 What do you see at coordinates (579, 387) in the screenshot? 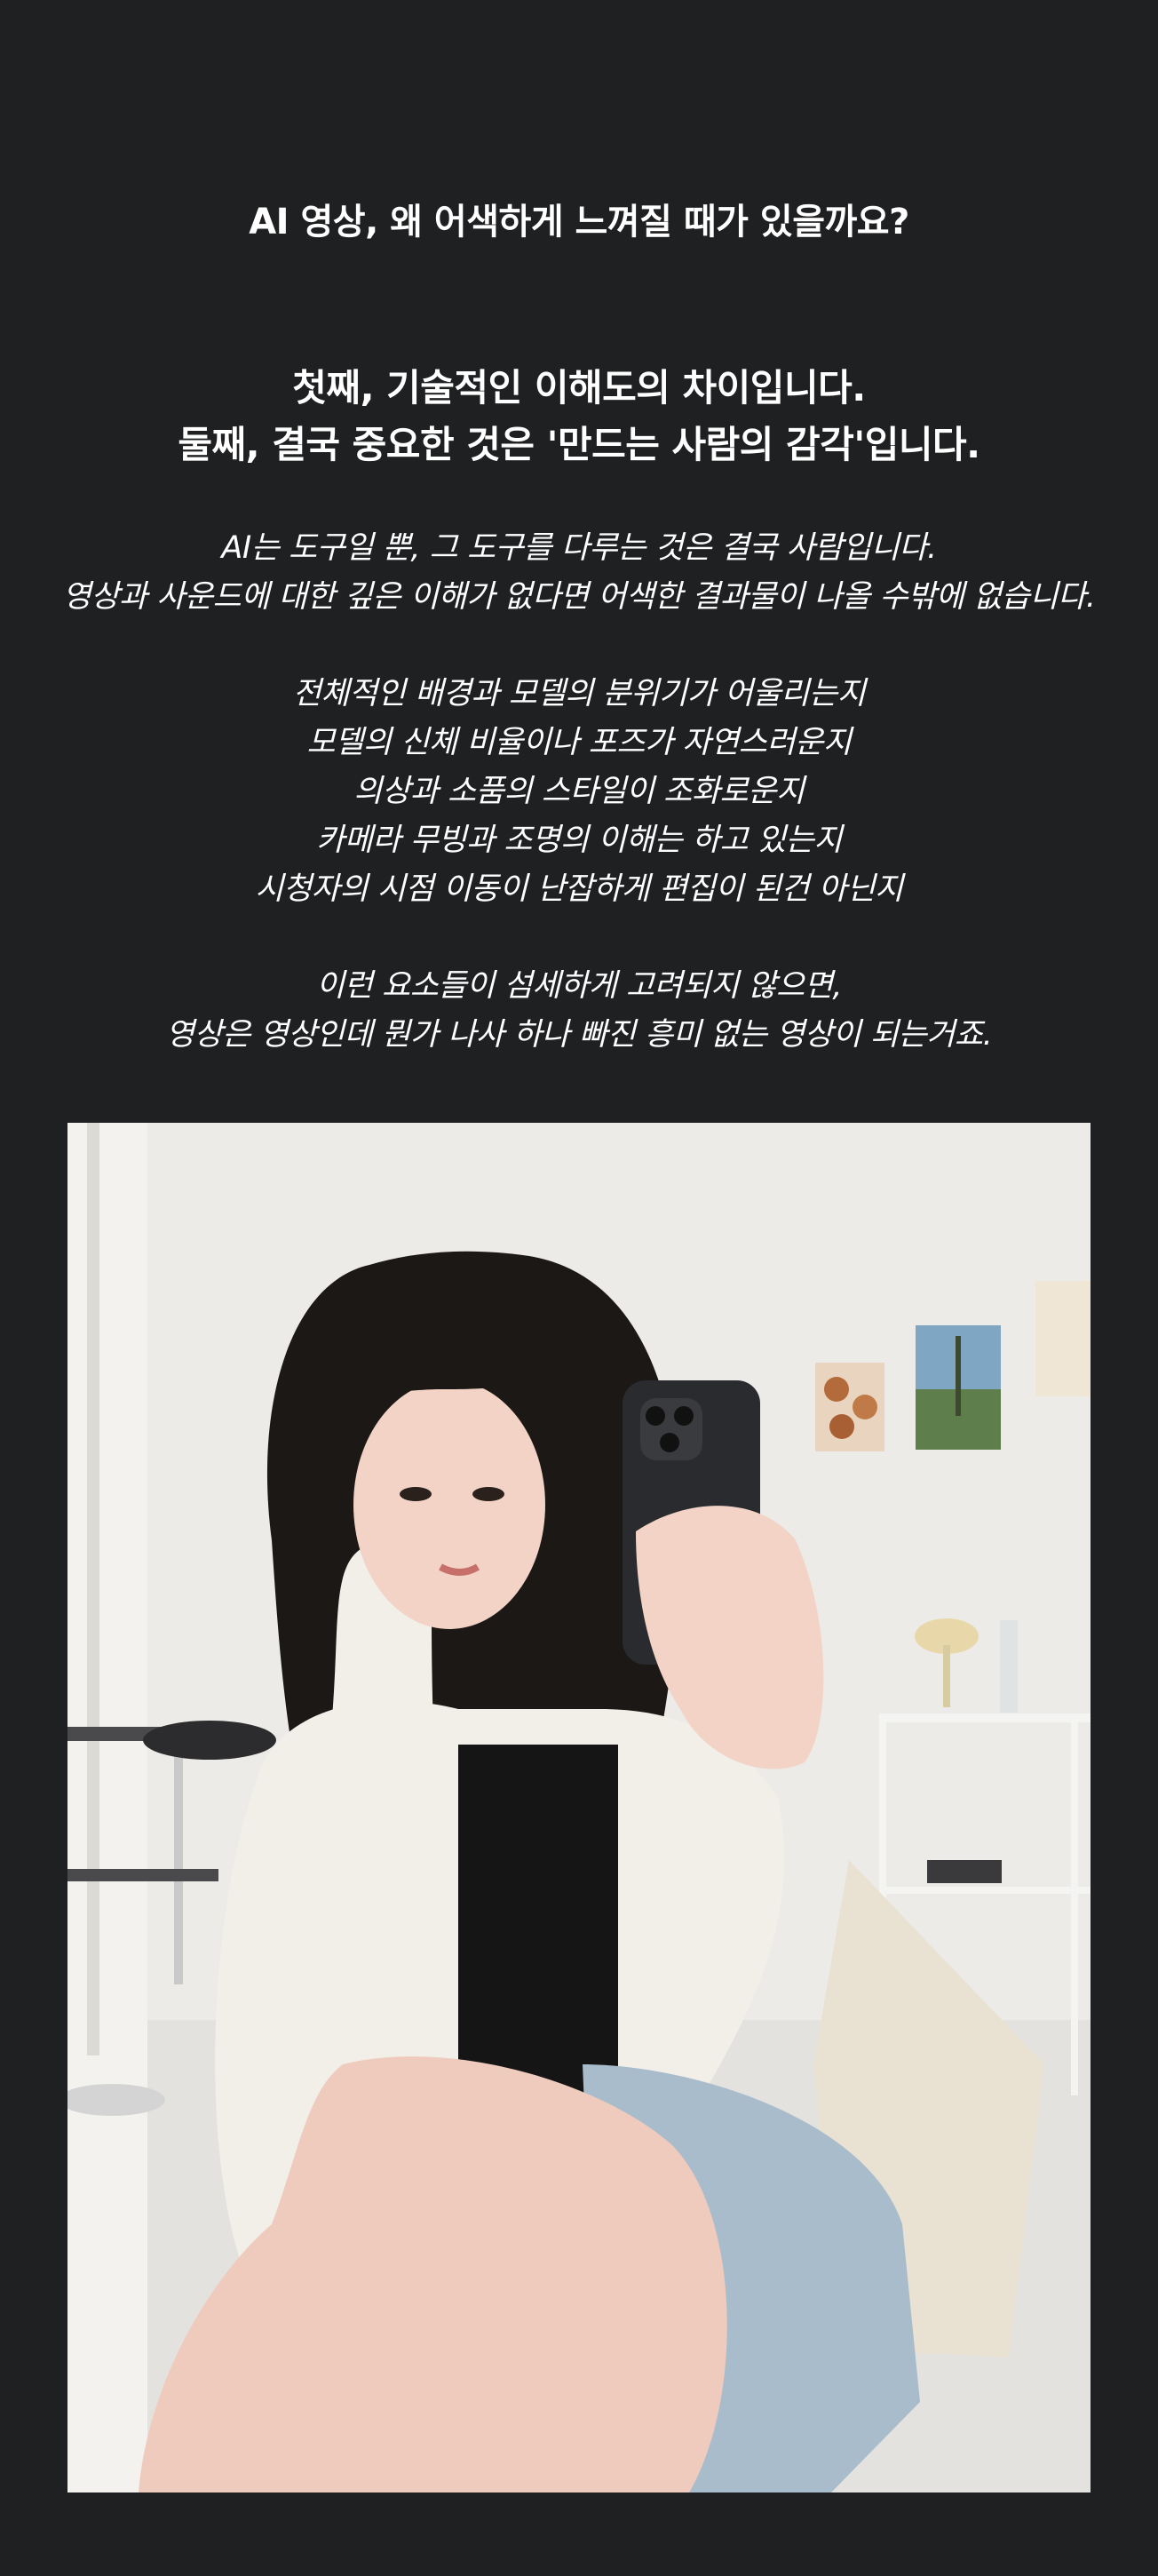
I see `subheading-first: 첫째, 기술적인 이해도의 차이입니다.` at bounding box center [579, 387].